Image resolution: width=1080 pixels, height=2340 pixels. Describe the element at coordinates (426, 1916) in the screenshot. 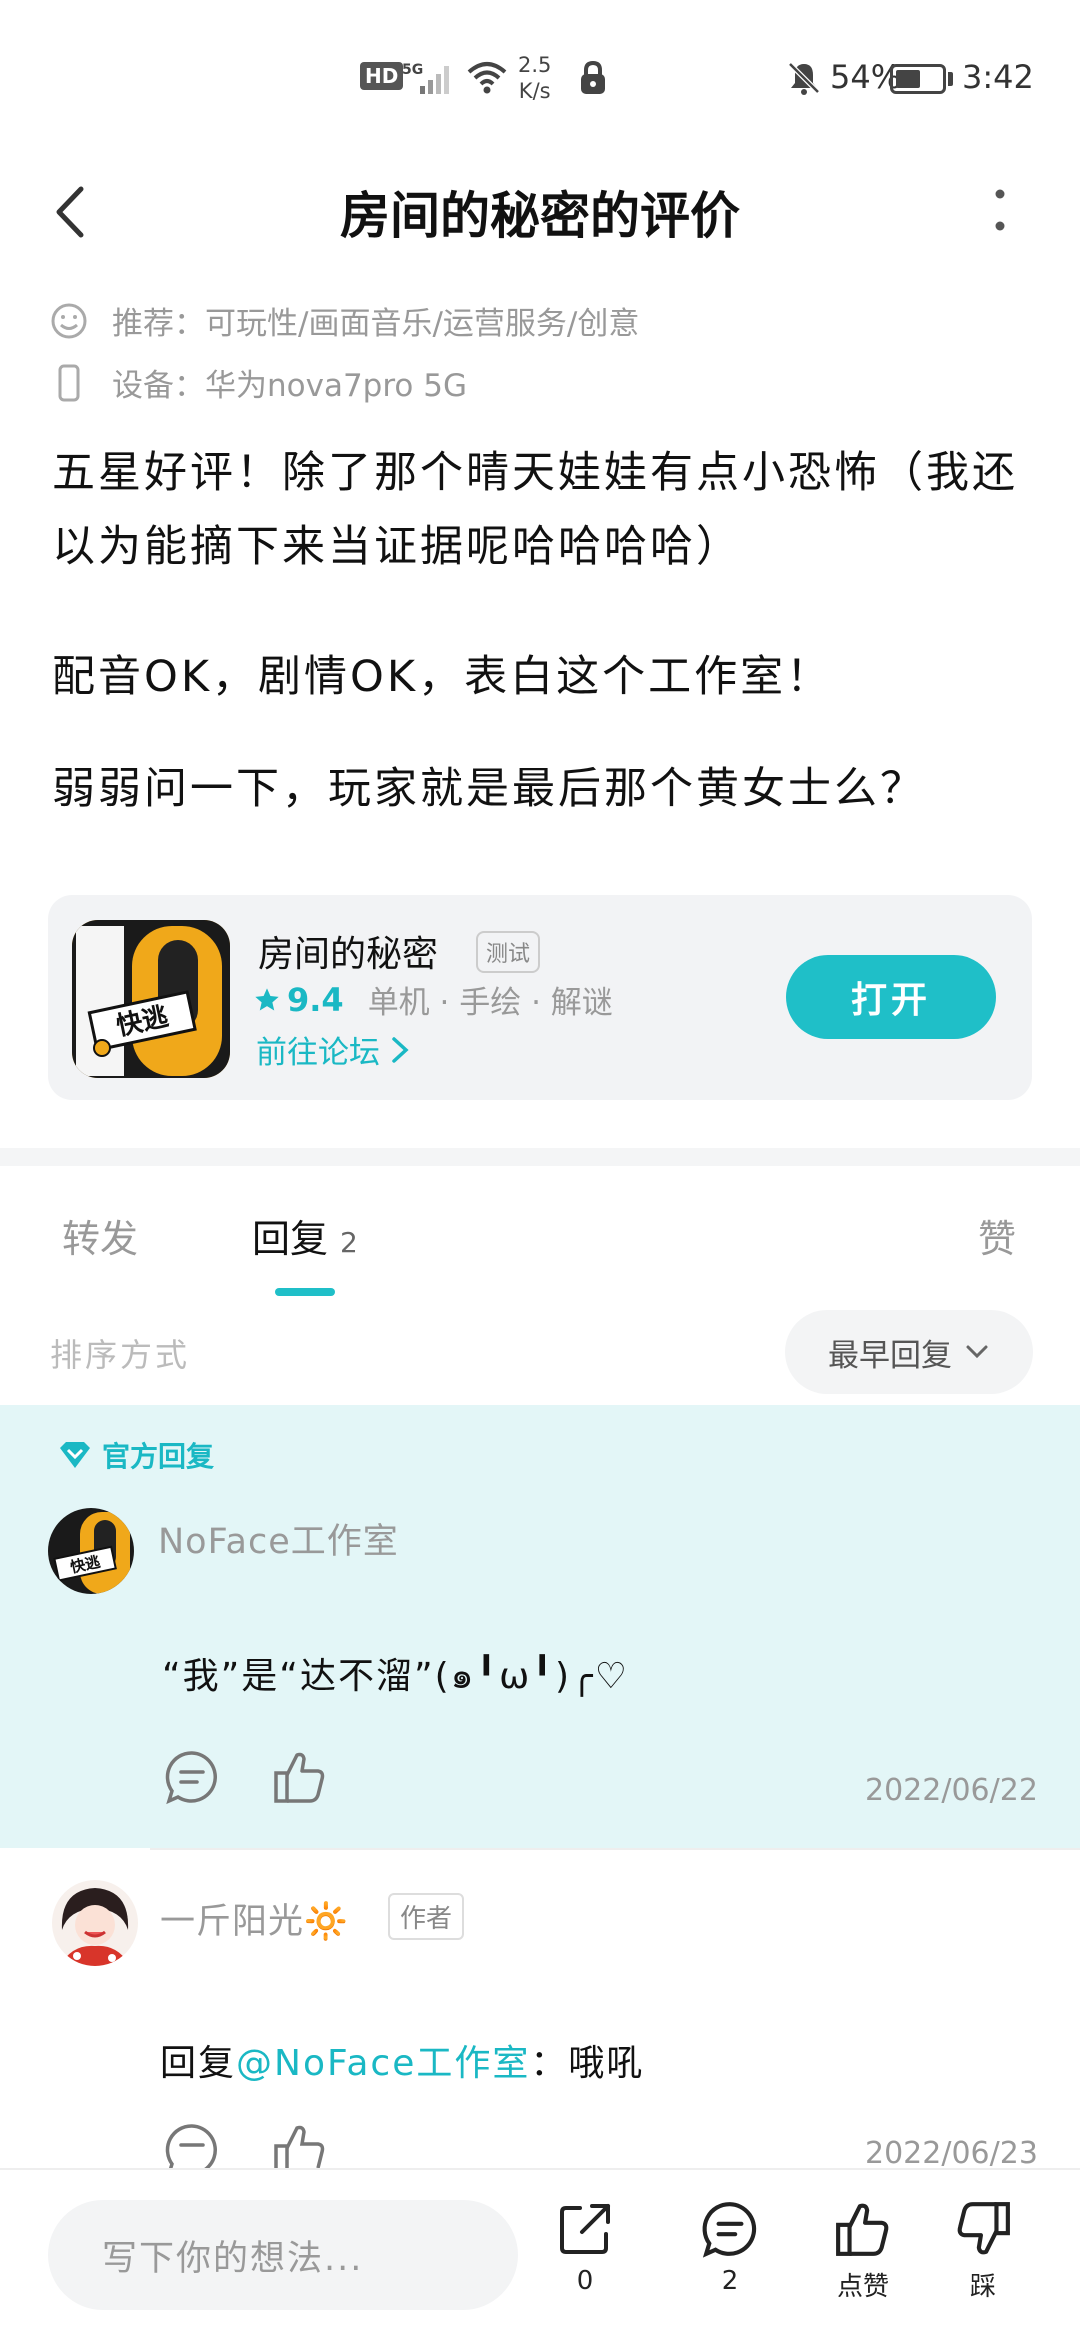

I see `author-badge: 作者` at that location.